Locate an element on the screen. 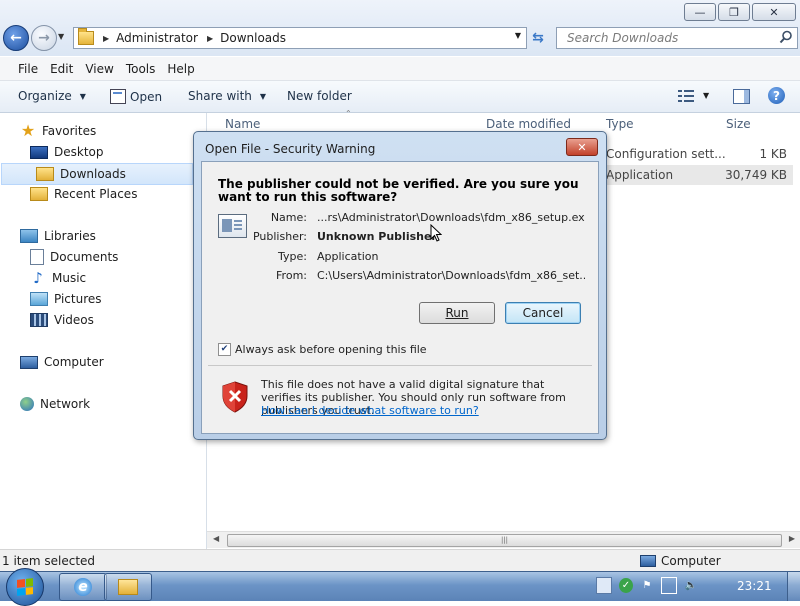  file-size: 1 KB is located at coordinates (773, 154).